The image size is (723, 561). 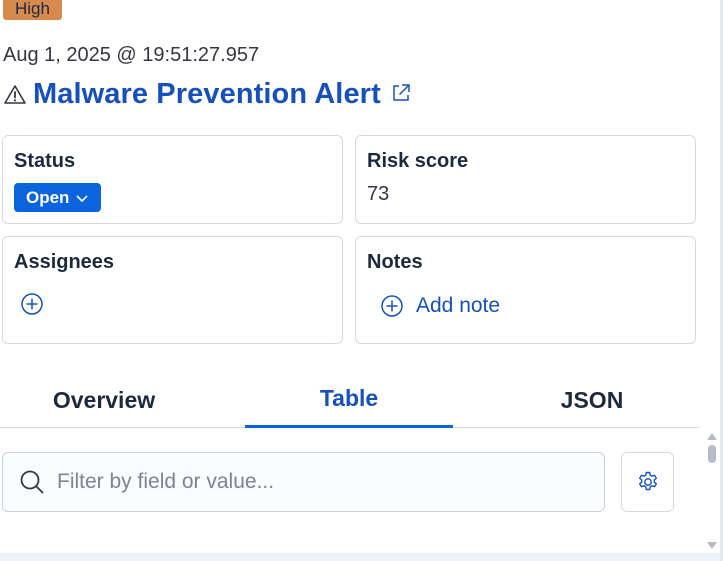 I want to click on alert-title-row: Malware Prevention Alert, so click(x=207, y=94).